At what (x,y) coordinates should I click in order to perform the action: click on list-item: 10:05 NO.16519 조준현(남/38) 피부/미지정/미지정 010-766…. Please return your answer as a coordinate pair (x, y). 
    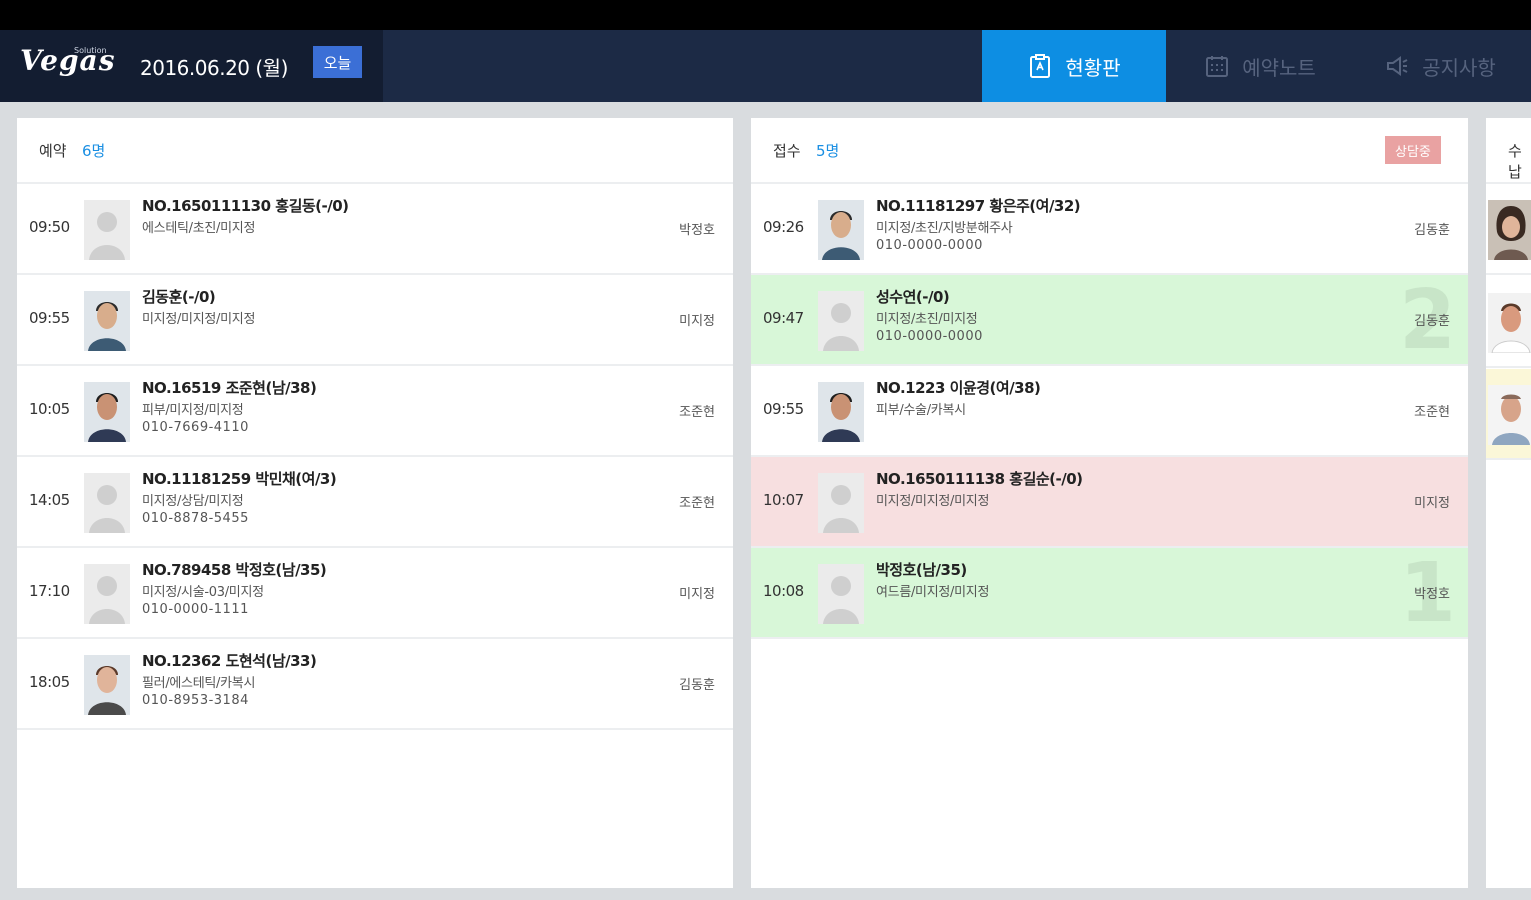
    Looking at the image, I should click on (375, 411).